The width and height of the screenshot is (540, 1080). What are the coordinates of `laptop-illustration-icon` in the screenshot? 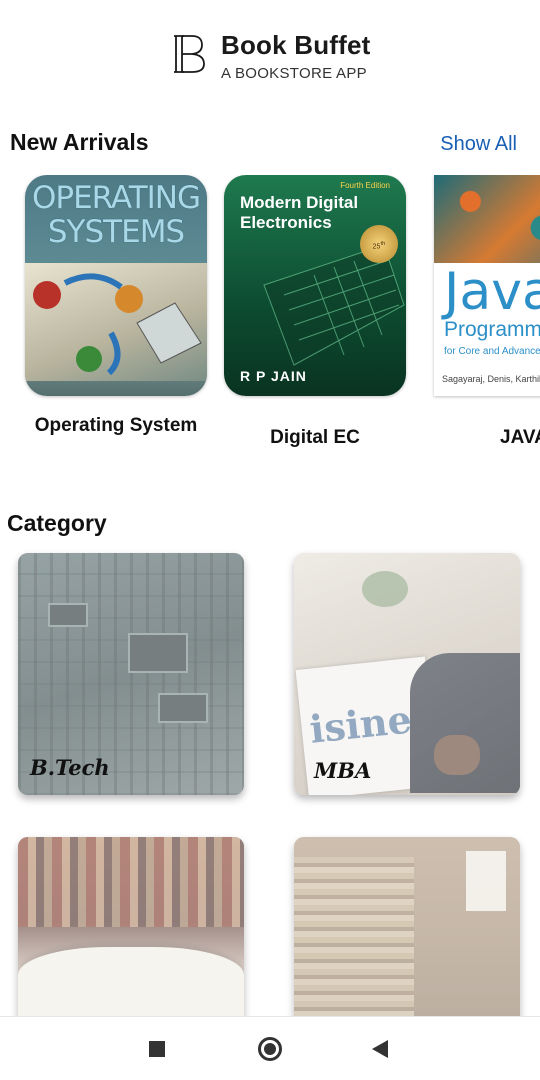 It's located at (117, 324).